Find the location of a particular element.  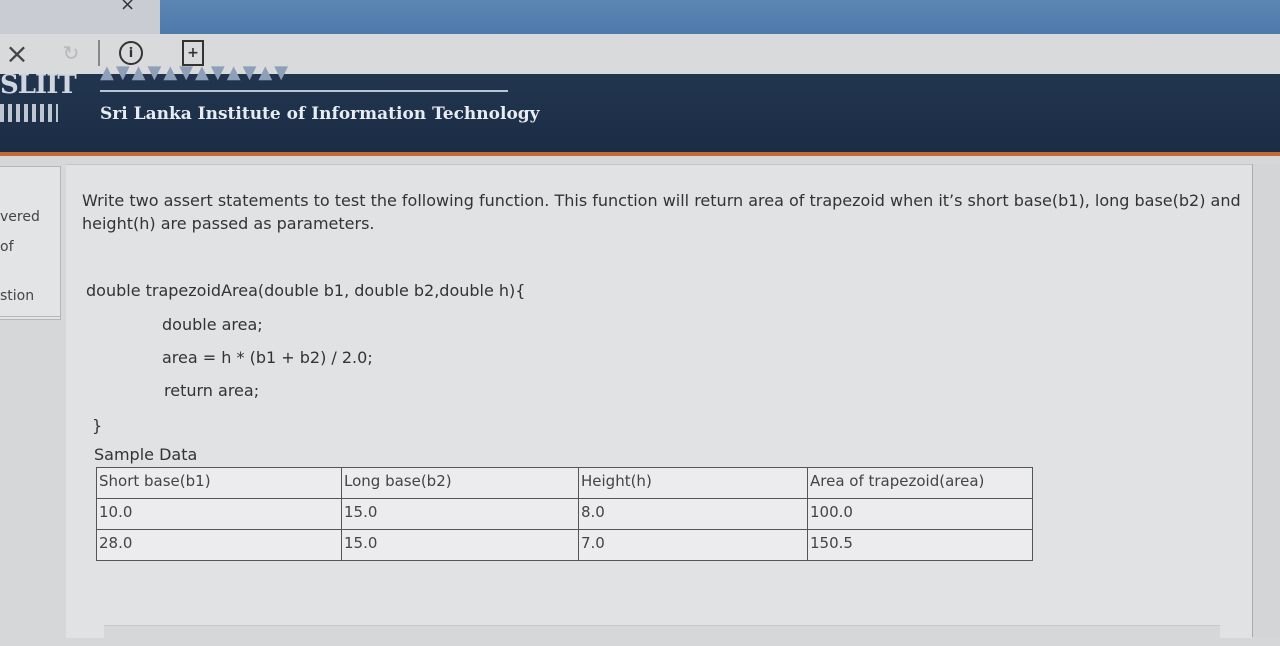

table-cell: 100.0 is located at coordinates (920, 514).